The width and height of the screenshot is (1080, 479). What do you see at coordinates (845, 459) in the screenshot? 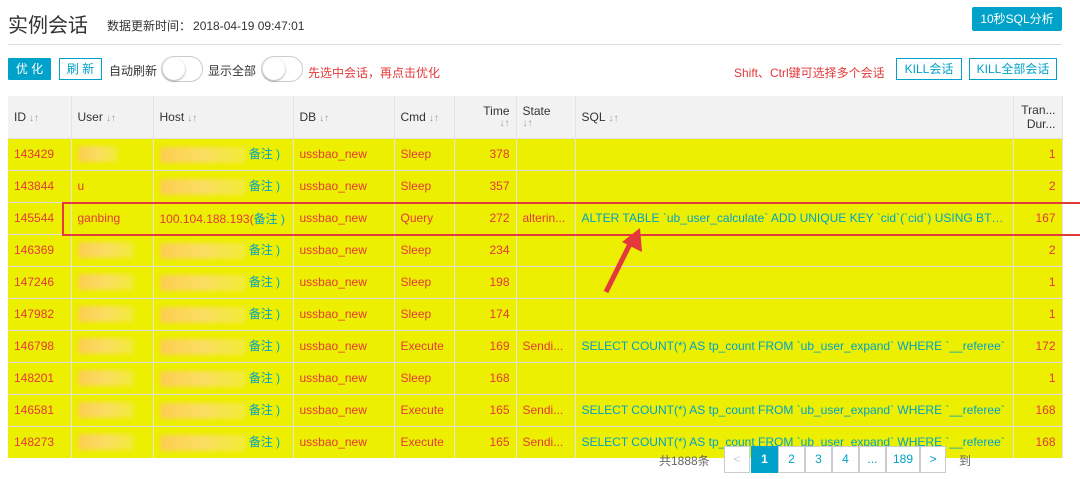
I see `page-button-4: 4` at bounding box center [845, 459].